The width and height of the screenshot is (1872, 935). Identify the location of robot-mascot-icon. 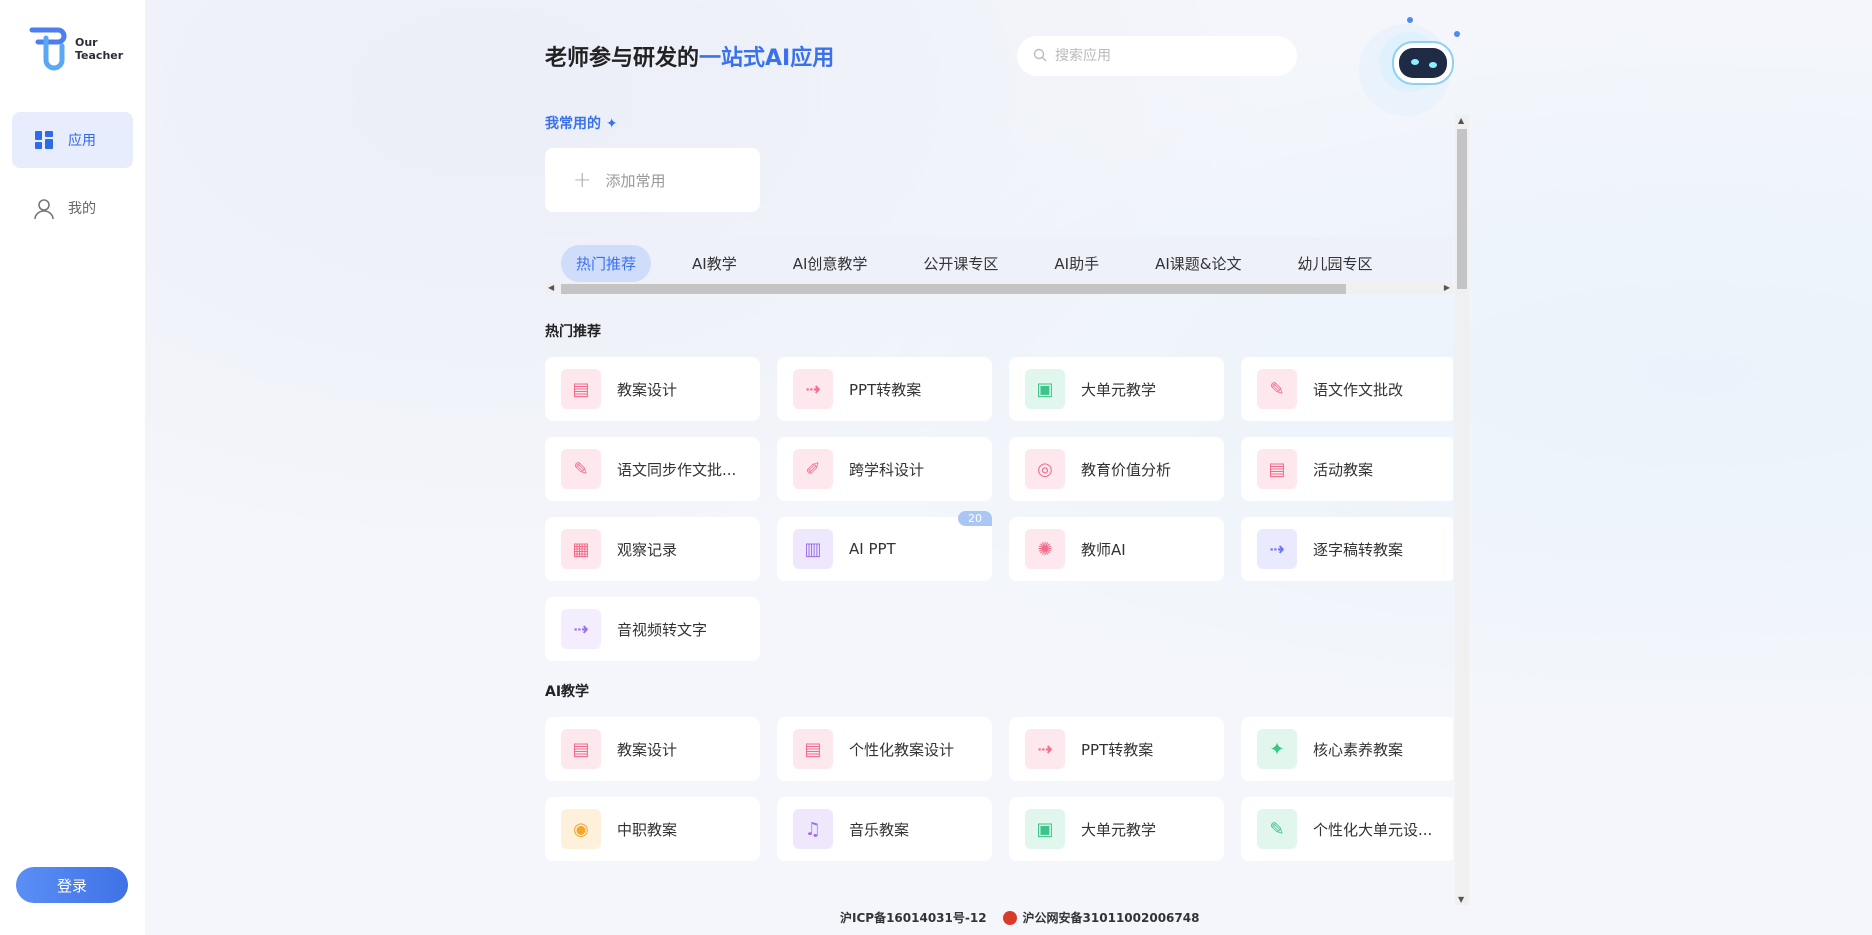
(1405, 65).